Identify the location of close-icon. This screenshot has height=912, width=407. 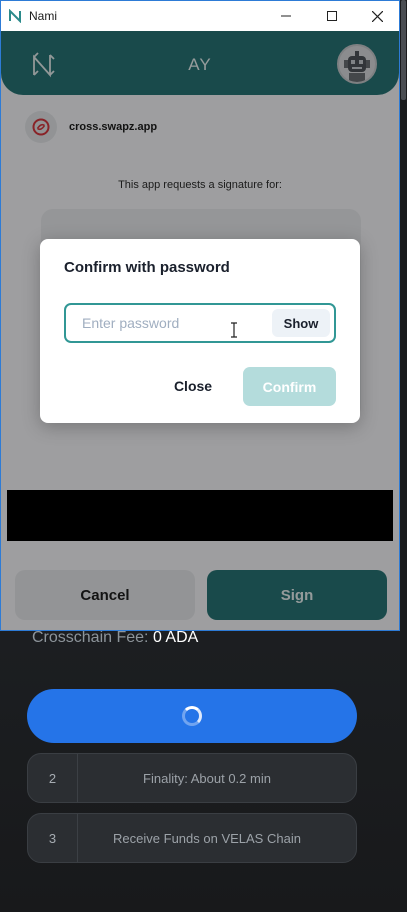
(377, 16).